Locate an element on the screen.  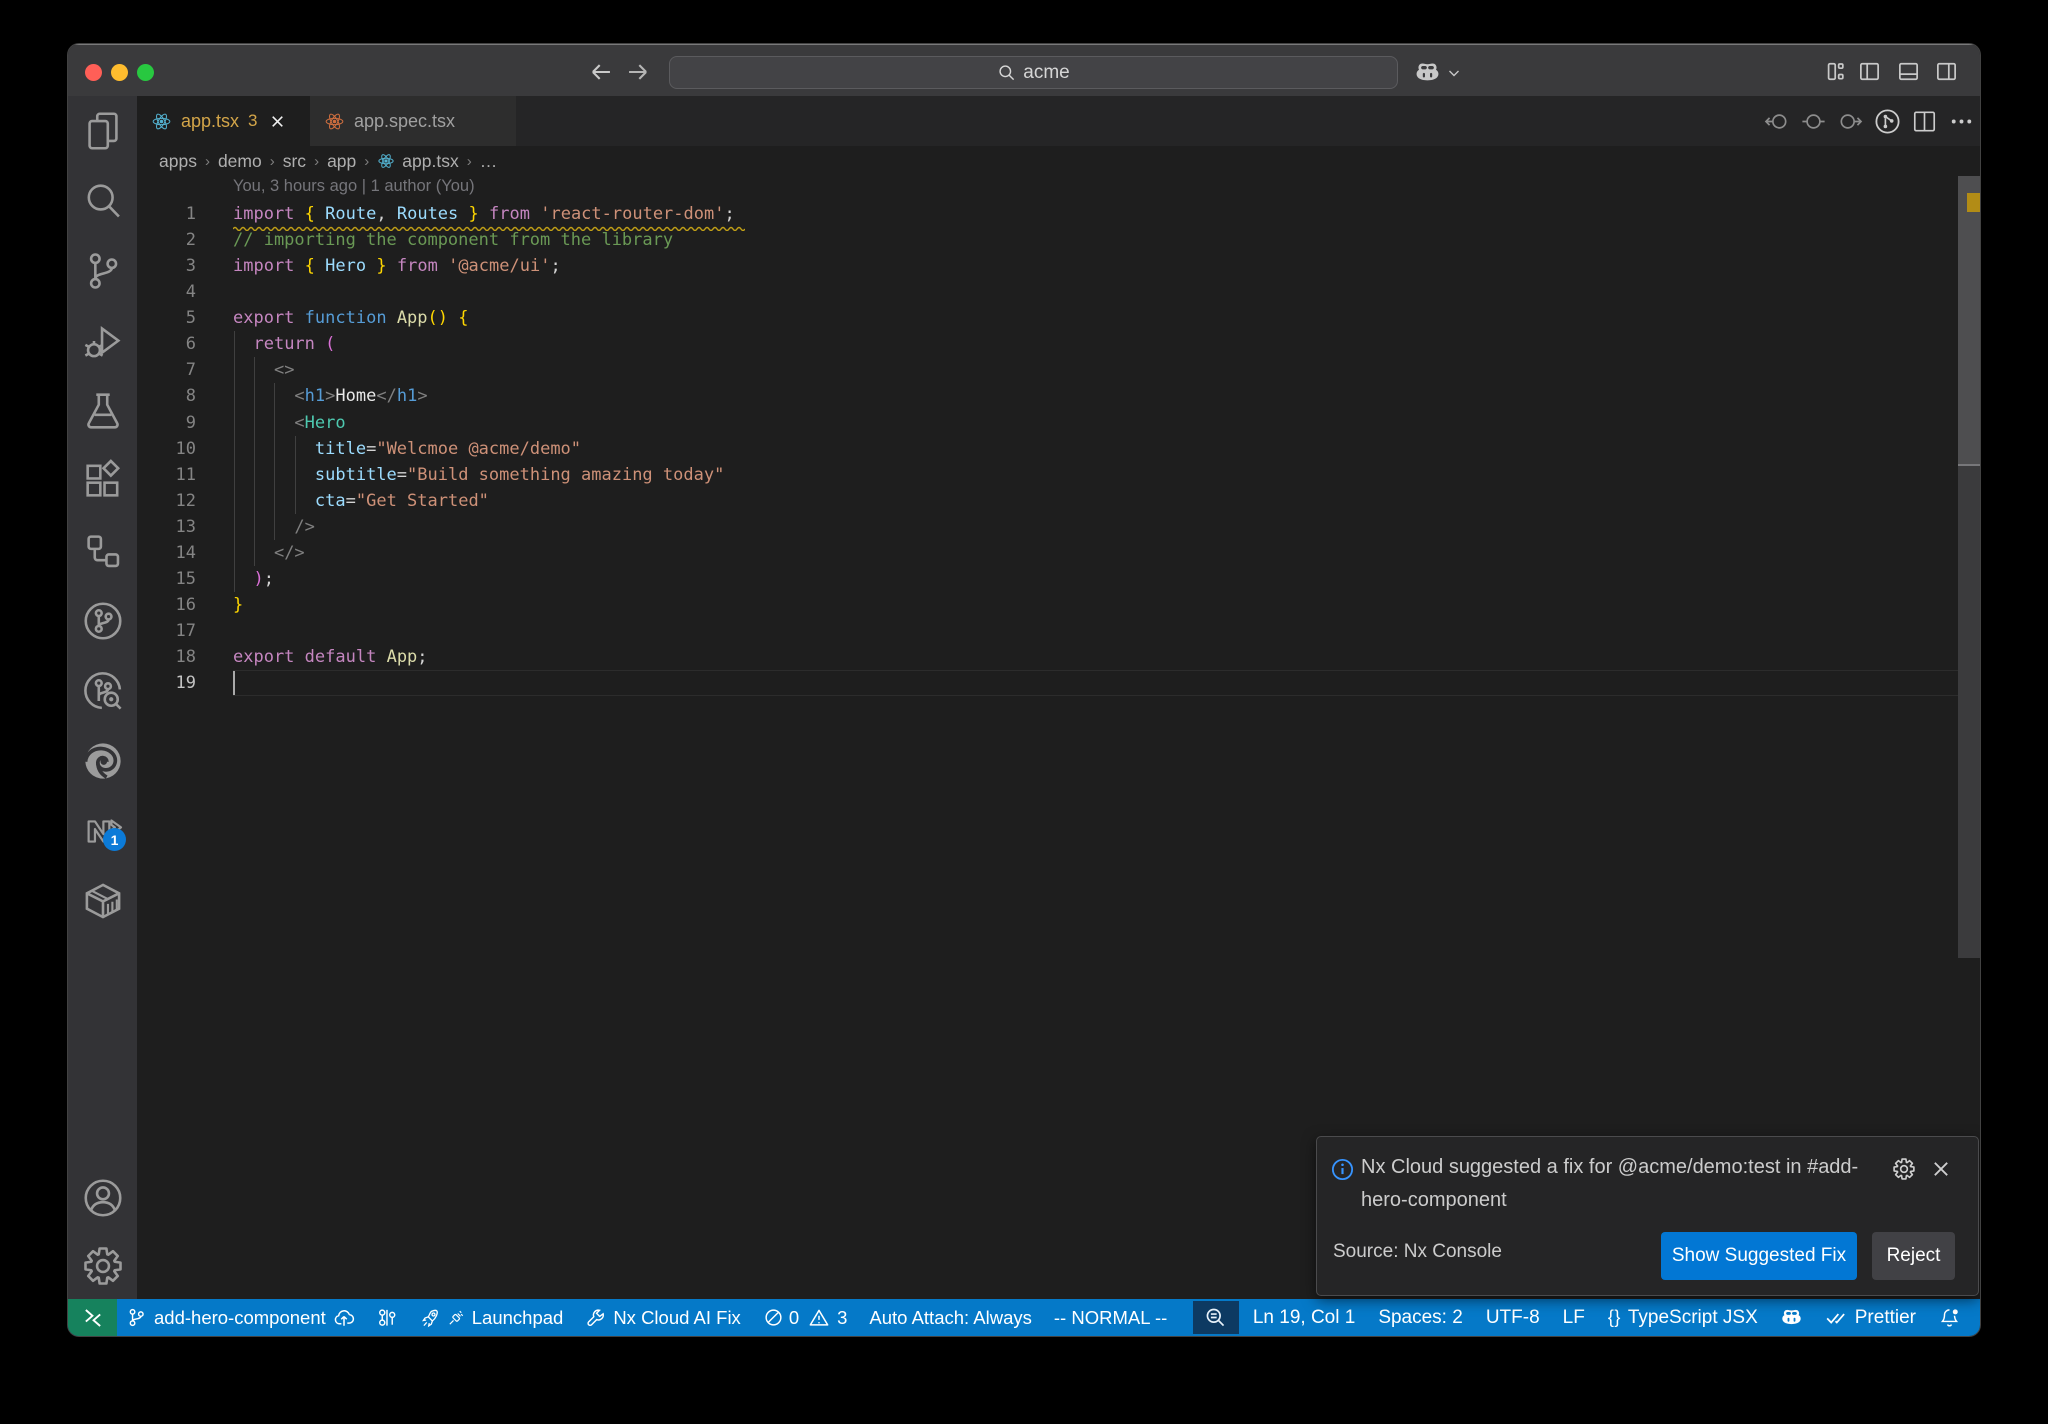
minimize-window-button is located at coordinates (119, 72).